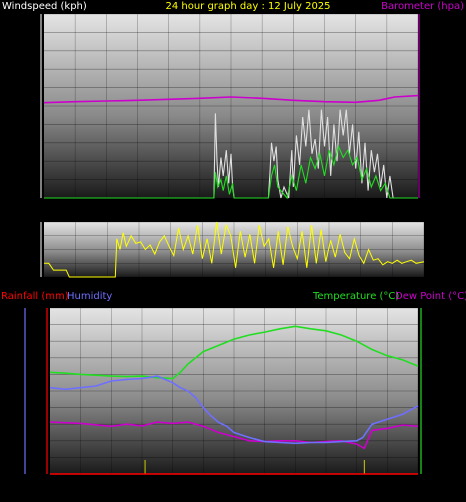 Image resolution: width=466 pixels, height=502 pixels. I want to click on temperature-axis-label: Temperature (°C), so click(355, 296).